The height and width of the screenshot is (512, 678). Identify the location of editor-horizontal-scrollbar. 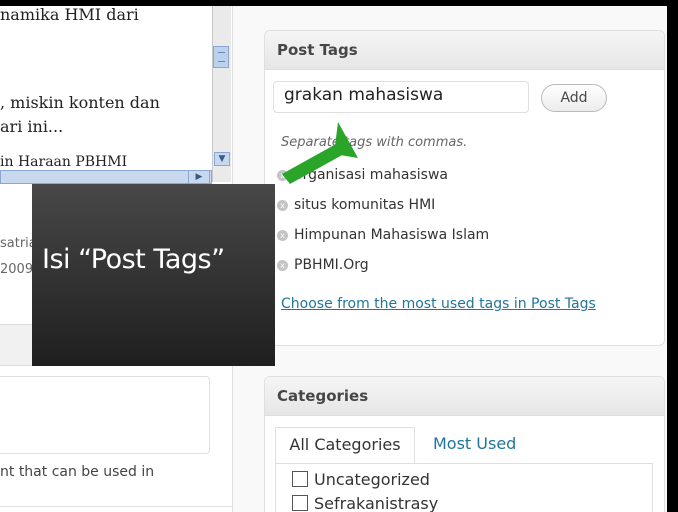
(106, 177).